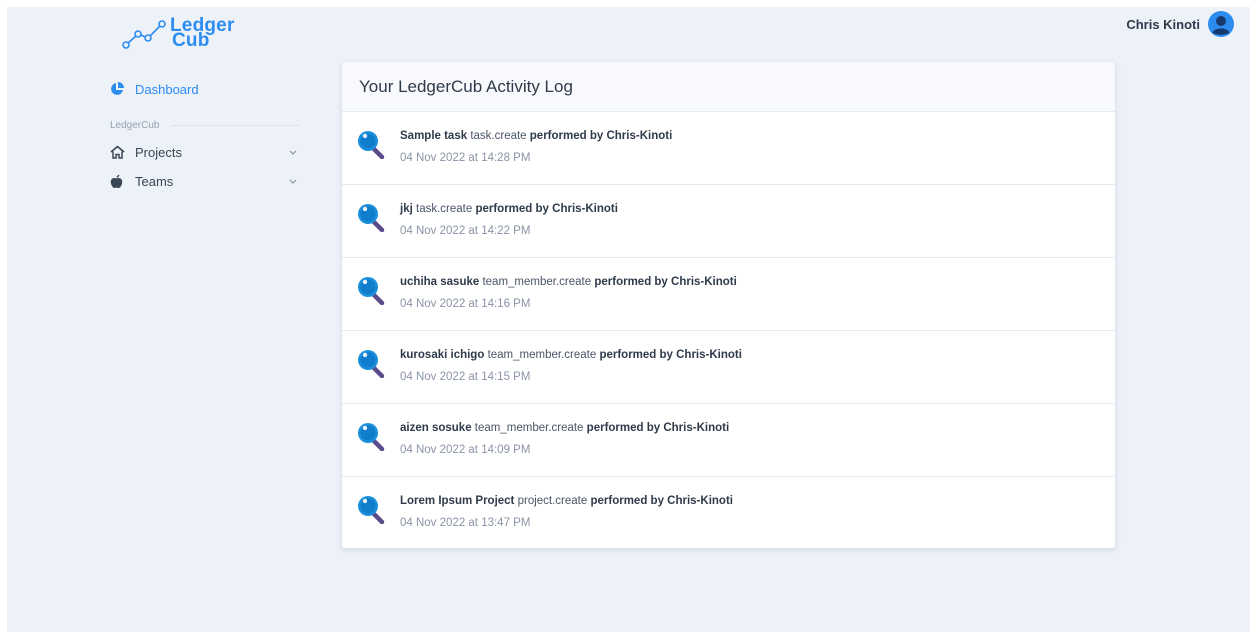 The width and height of the screenshot is (1250, 632). I want to click on activity-subject: jkj, so click(406, 209).